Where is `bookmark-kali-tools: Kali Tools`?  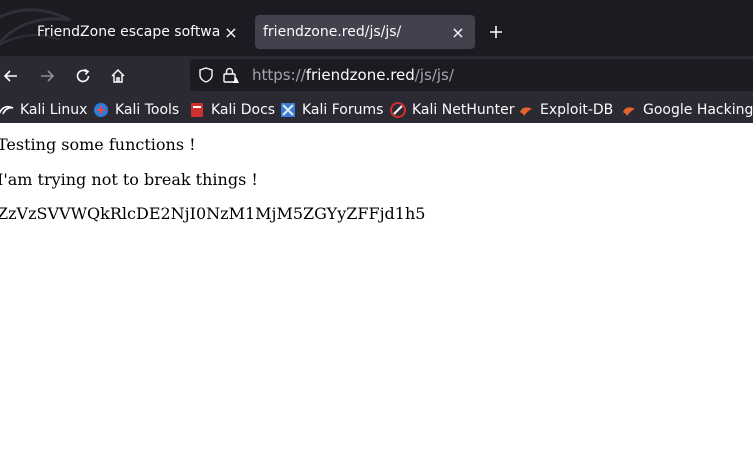
bookmark-kali-tools: Kali Tools is located at coordinates (136, 109).